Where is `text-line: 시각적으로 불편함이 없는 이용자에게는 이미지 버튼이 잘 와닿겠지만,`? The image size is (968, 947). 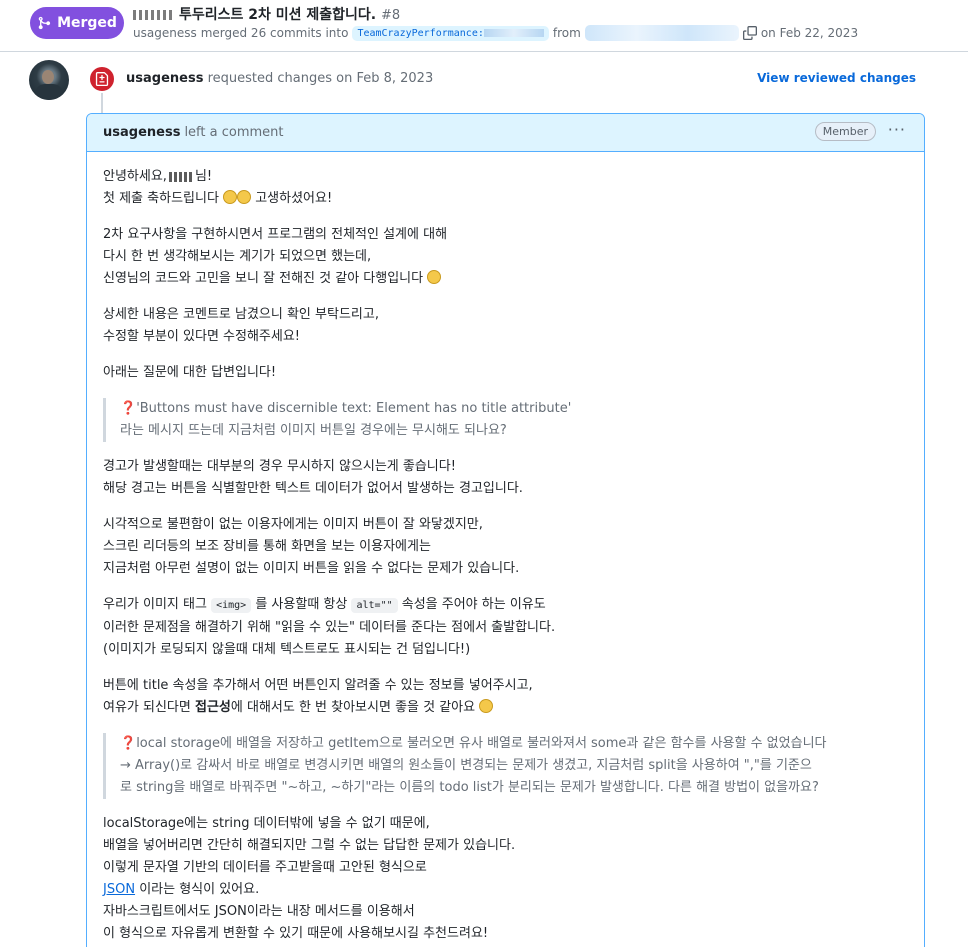 text-line: 시각적으로 불편함이 없는 이용자에게는 이미지 버튼이 잘 와닿겠지만, is located at coordinates (293, 524).